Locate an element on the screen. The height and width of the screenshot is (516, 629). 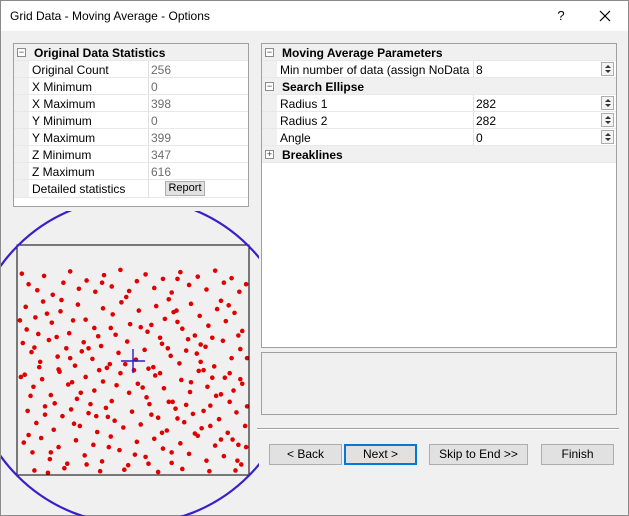
param-row-radius2: Radius 2 282 is located at coordinates (439, 120).